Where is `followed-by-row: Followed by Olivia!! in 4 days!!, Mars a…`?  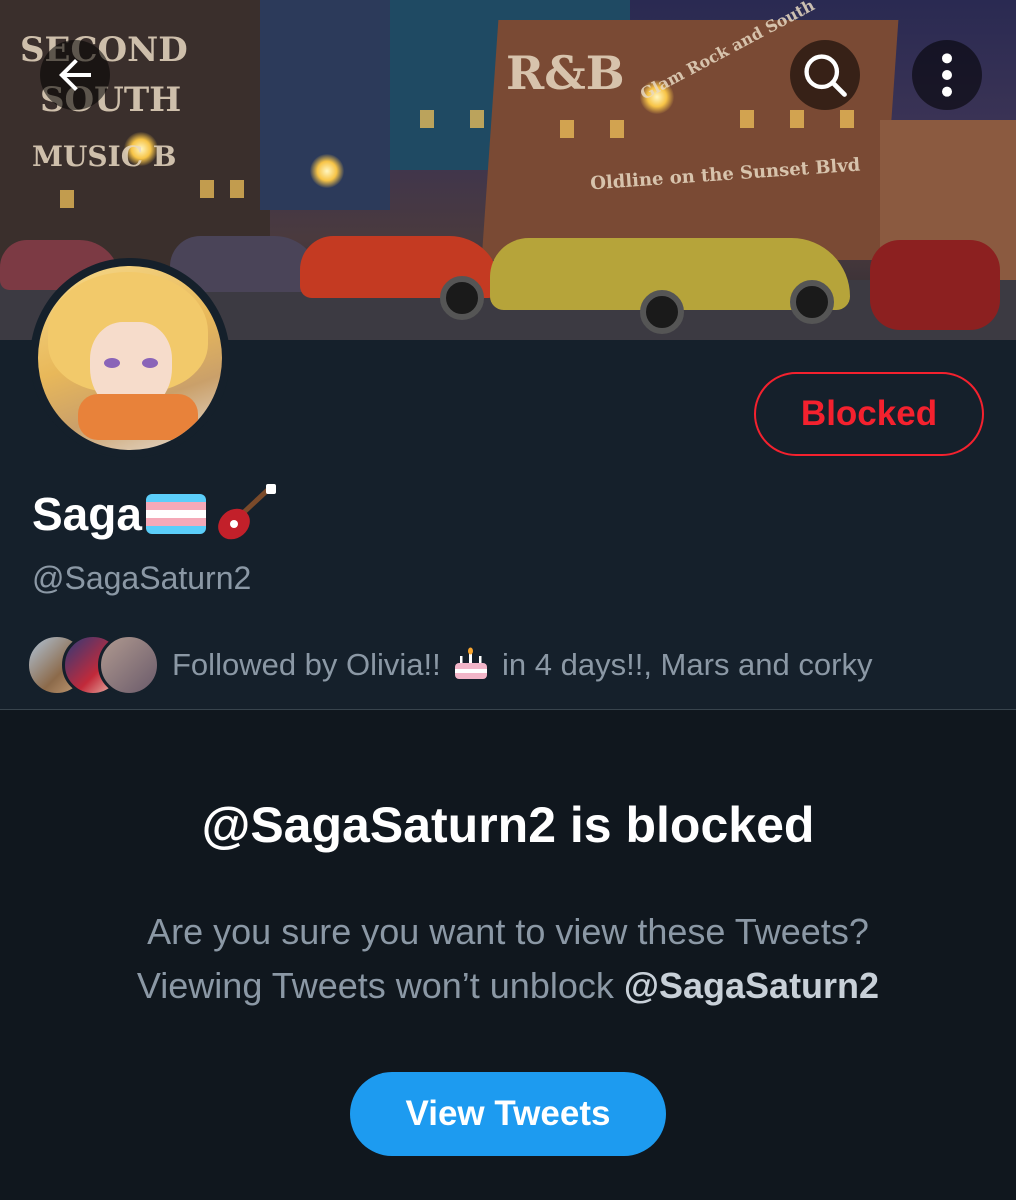 followed-by-row: Followed by Olivia!! in 4 days!!, Mars a… is located at coordinates (449, 665).